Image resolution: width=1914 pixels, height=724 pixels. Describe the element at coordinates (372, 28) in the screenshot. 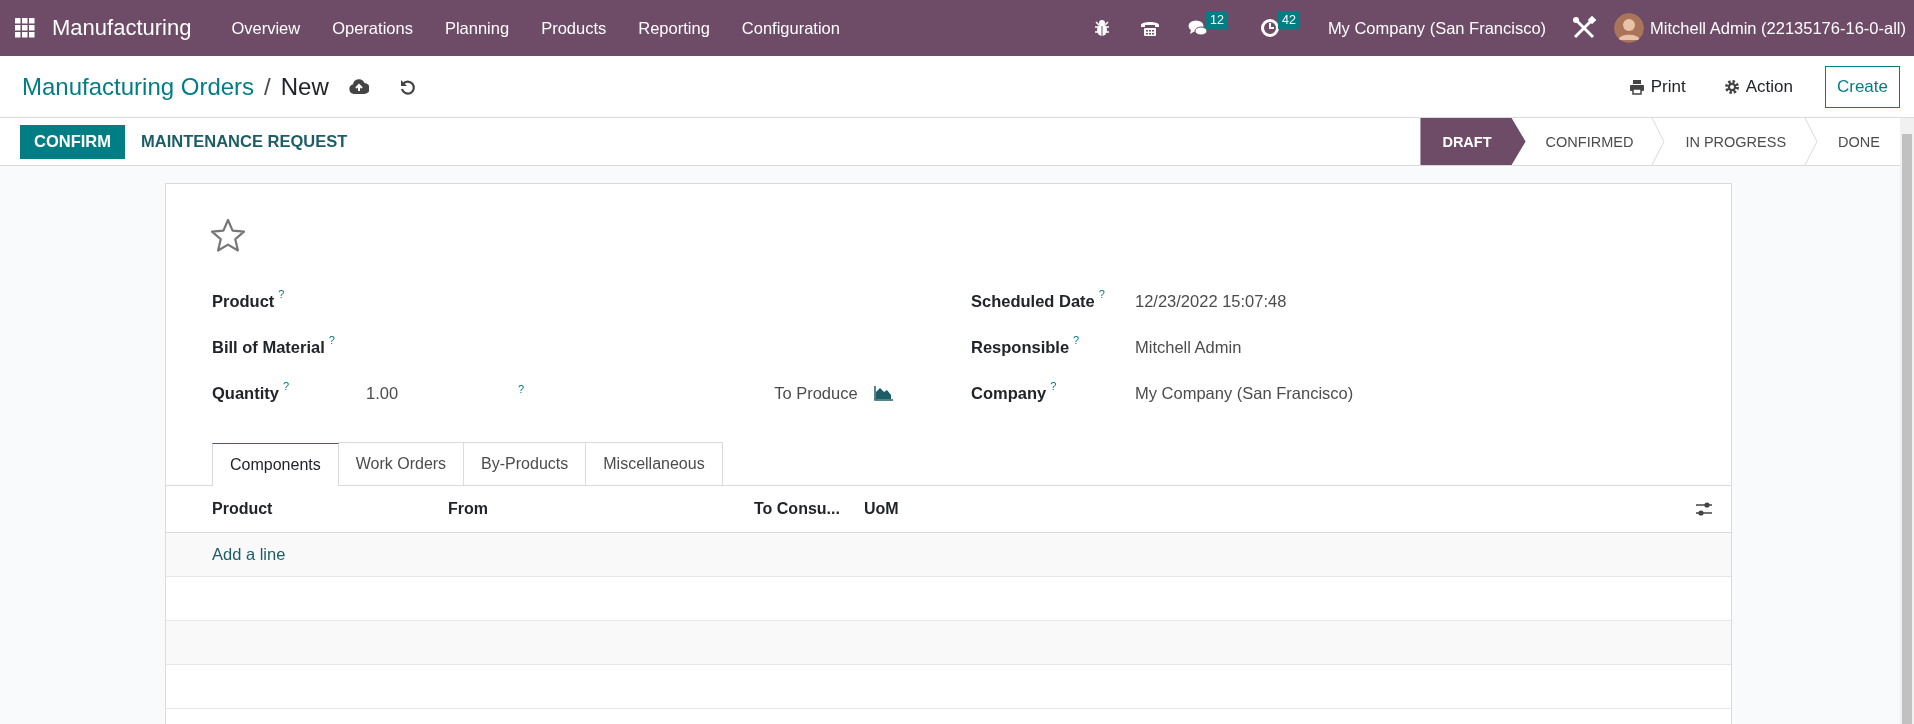

I see `menu-item: Operations` at that location.